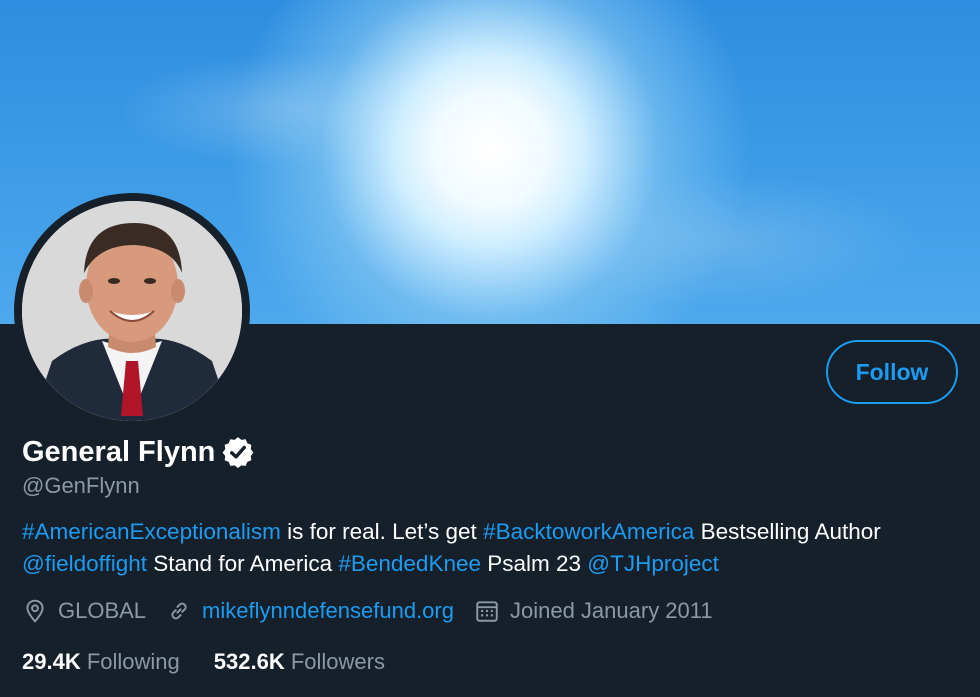 This screenshot has height=697, width=980. I want to click on following-label: Following, so click(133, 661).